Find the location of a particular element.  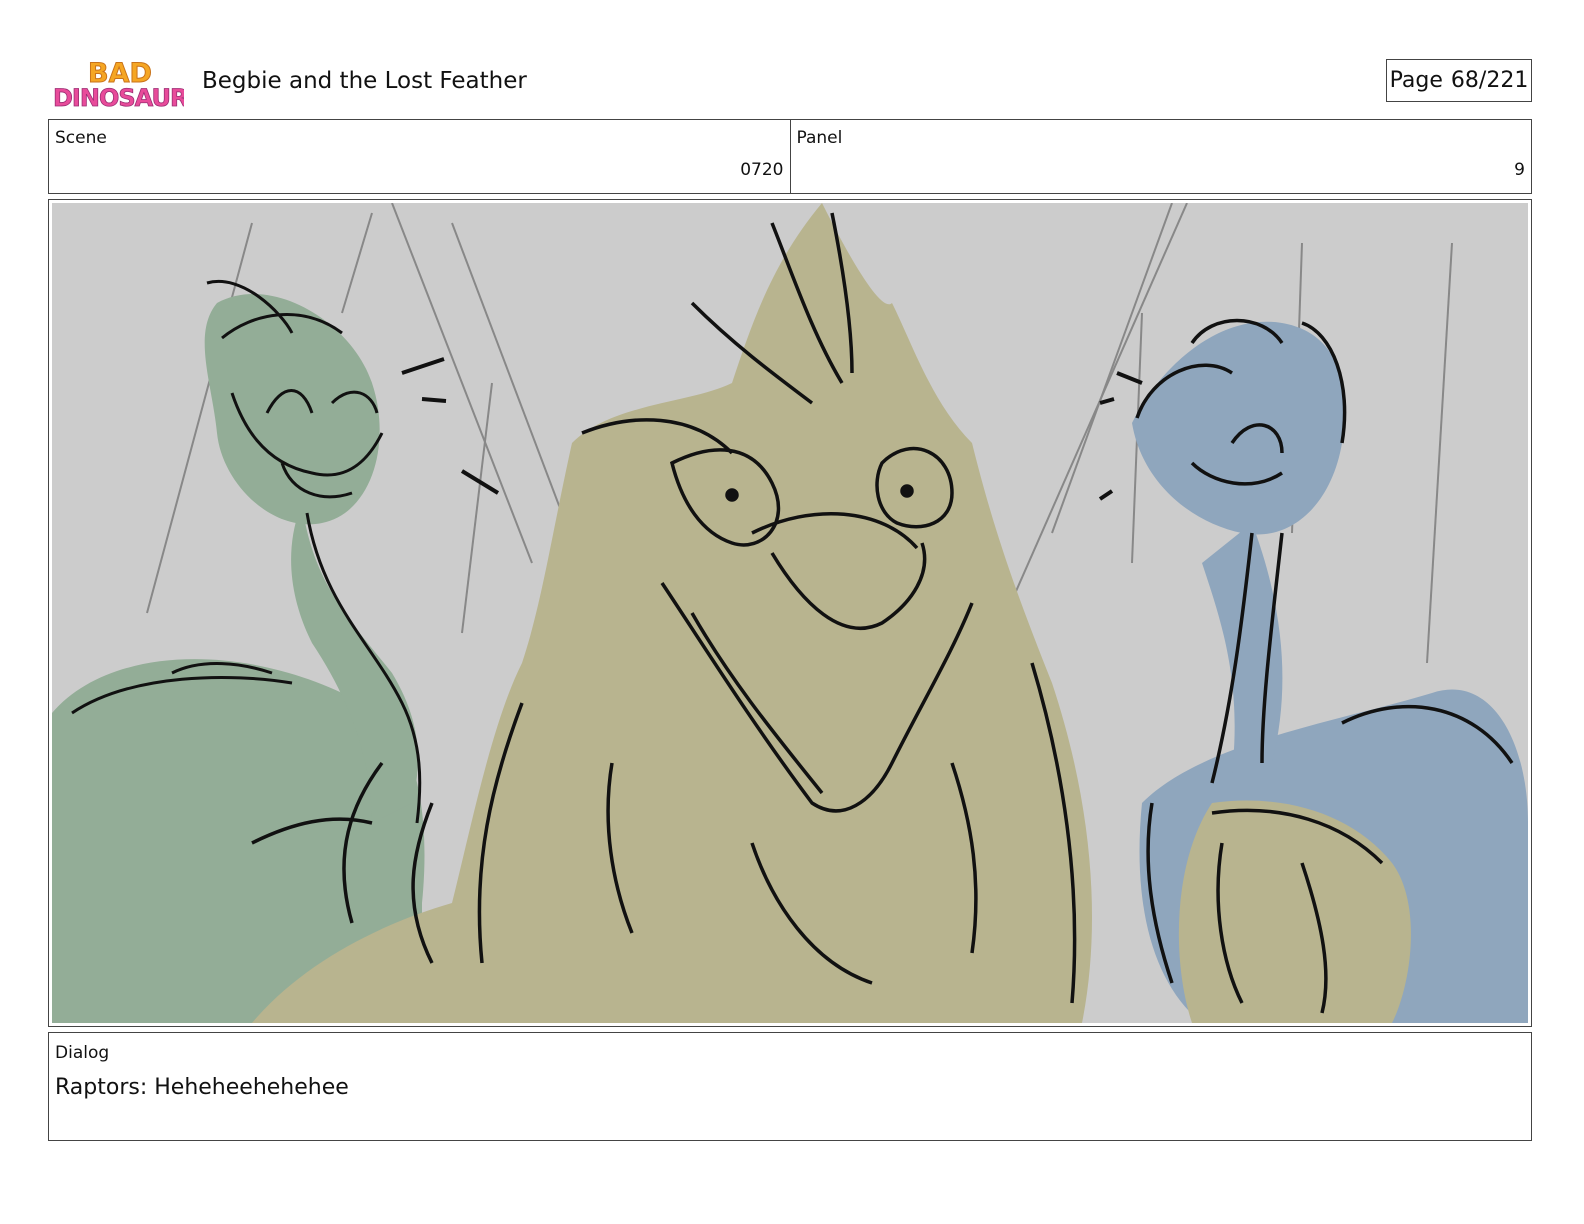

page-indicator: Page 68/221 is located at coordinates (1459, 80).